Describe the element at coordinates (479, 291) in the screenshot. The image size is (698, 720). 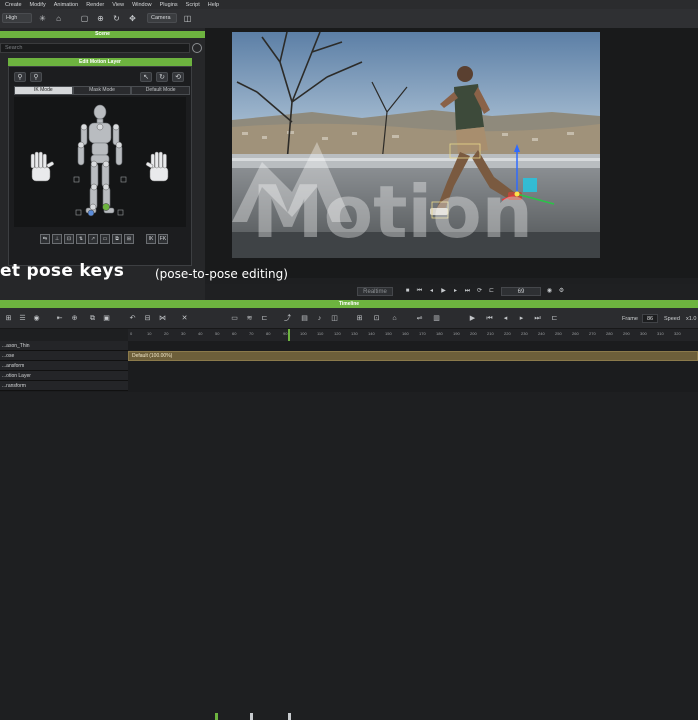
I see `loop-icon: ⟳` at that location.